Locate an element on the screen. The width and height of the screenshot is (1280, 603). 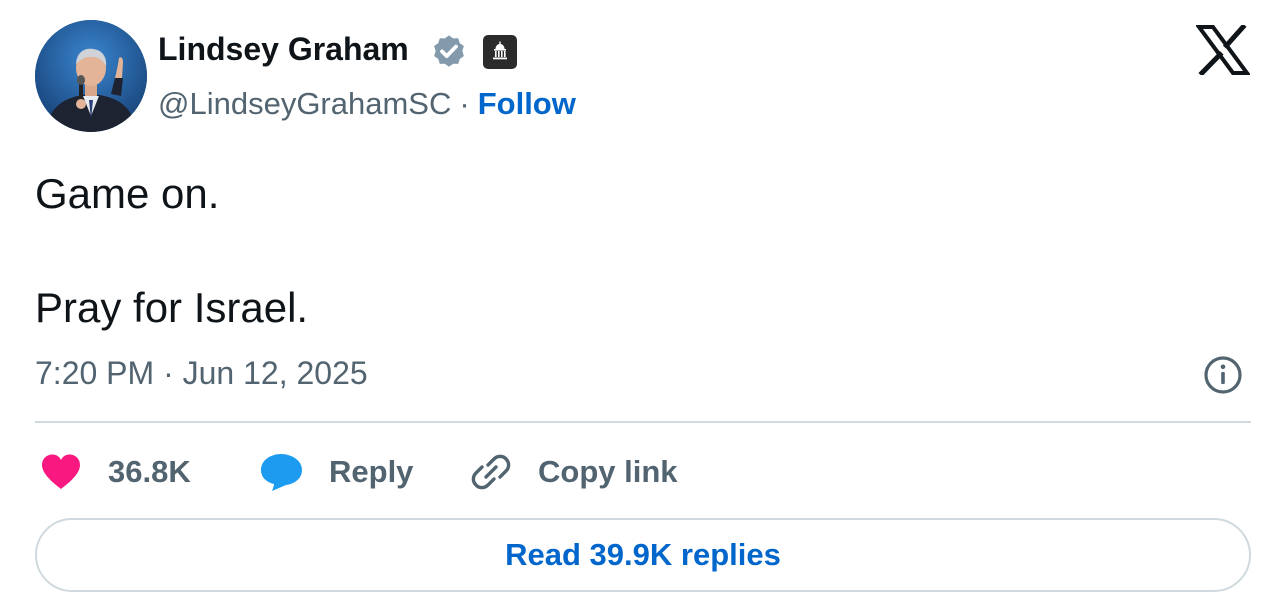
like-count: 36.8K is located at coordinates (149, 471).